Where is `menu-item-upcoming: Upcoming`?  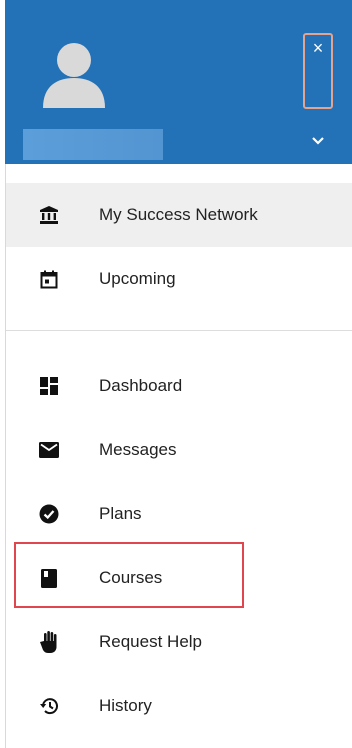
menu-item-upcoming: Upcoming is located at coordinates (179, 279).